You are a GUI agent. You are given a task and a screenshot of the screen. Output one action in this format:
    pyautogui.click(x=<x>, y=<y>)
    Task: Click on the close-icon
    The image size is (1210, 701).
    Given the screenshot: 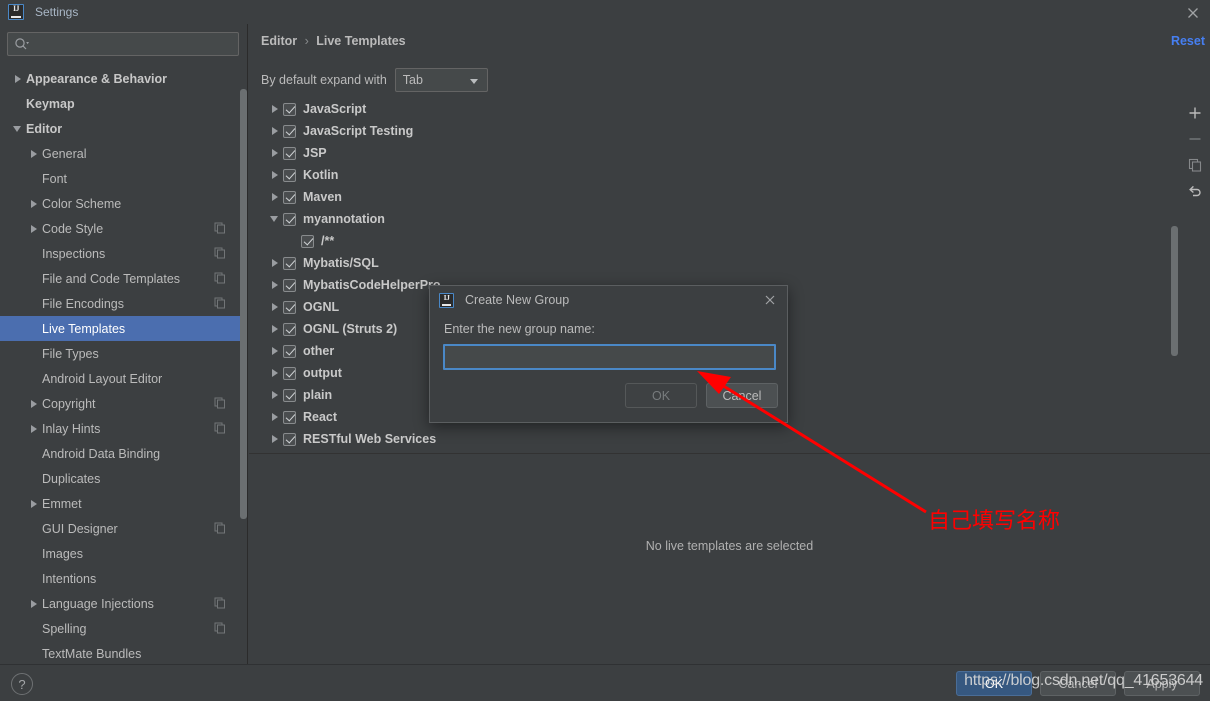 What is the action you would take?
    pyautogui.click(x=1193, y=13)
    